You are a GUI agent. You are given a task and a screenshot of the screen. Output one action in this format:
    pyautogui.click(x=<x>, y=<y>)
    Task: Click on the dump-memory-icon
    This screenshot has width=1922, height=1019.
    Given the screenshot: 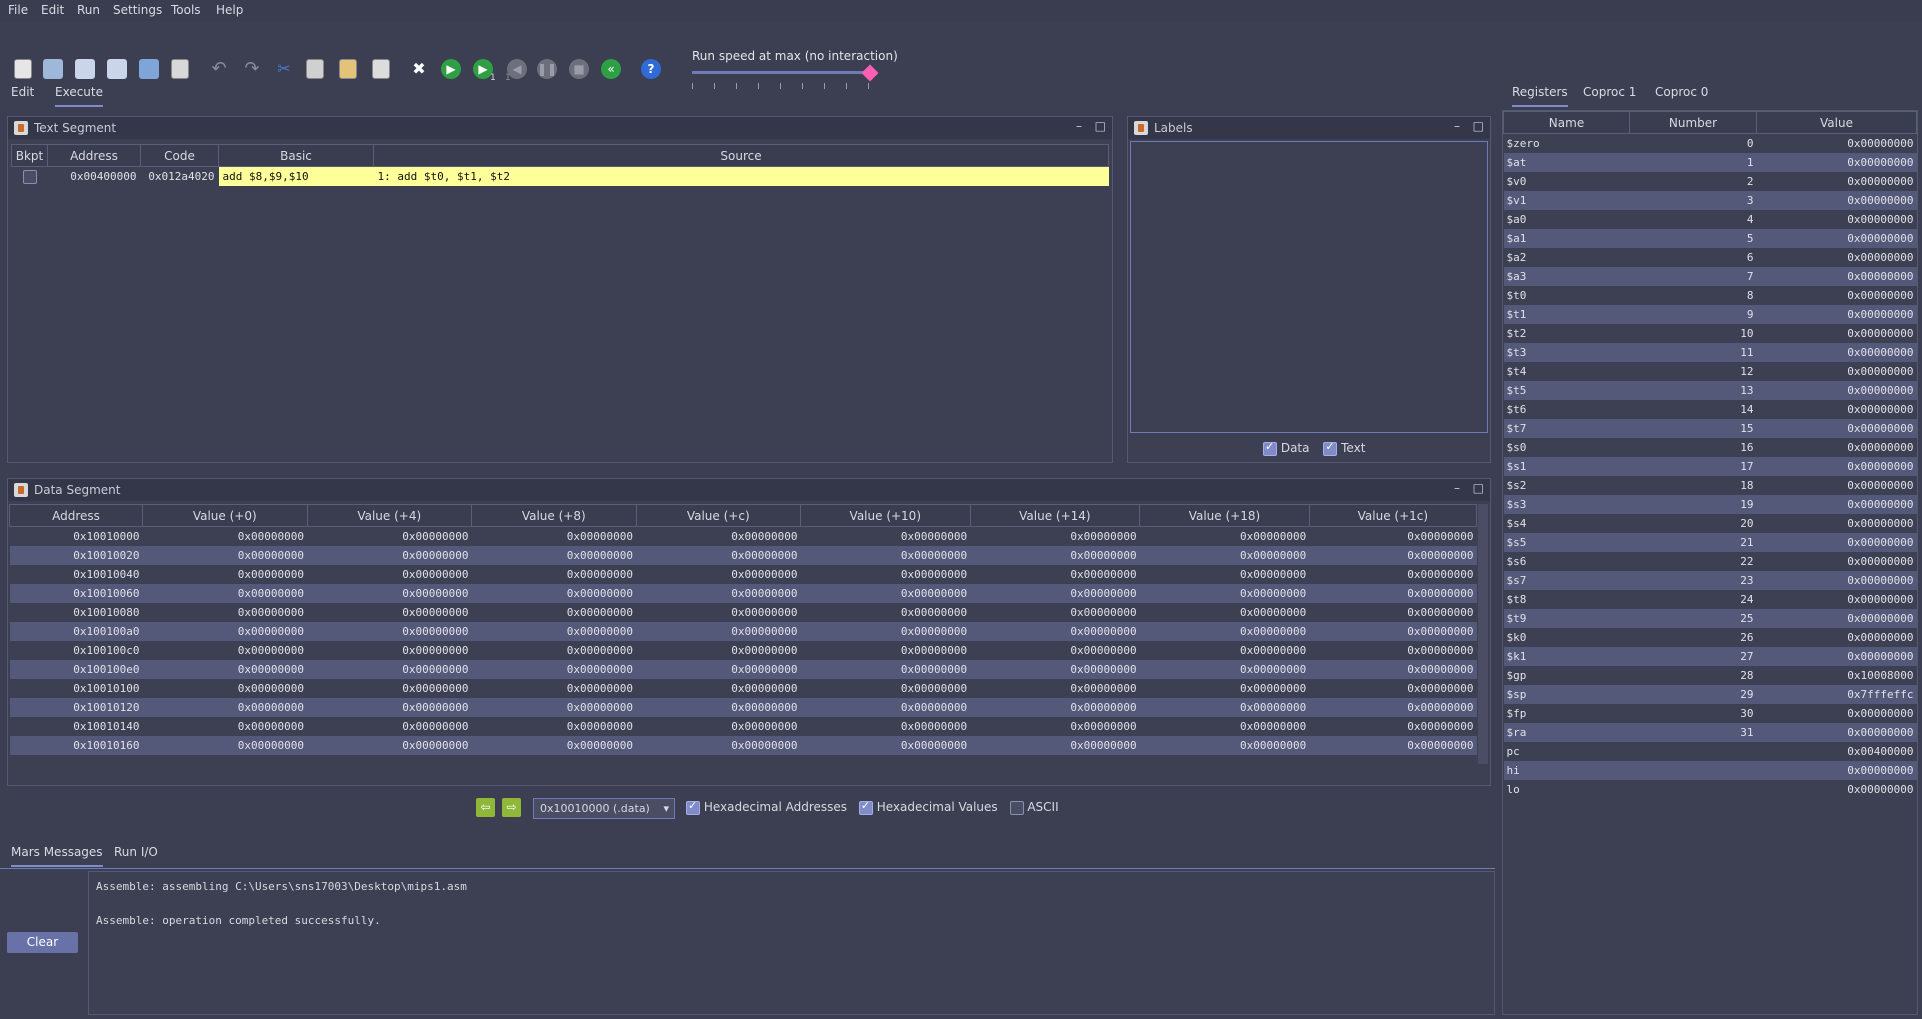 What is the action you would take?
    pyautogui.click(x=149, y=69)
    